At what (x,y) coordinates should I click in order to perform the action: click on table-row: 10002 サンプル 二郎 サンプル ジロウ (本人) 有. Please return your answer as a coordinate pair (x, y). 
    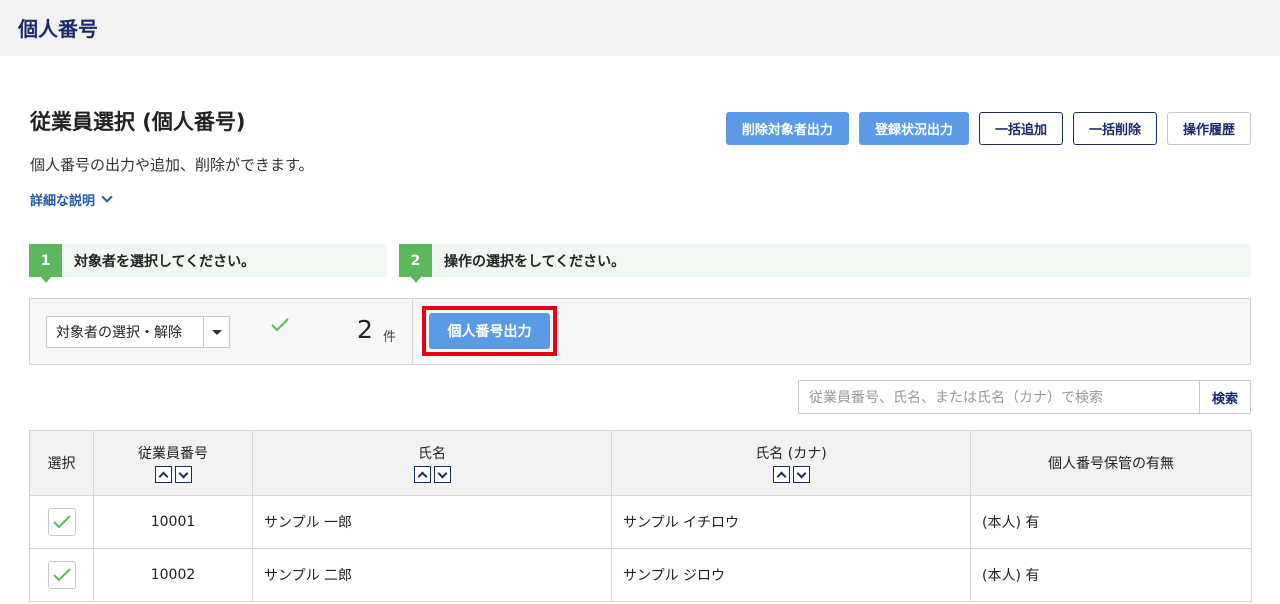
    Looking at the image, I should click on (640, 575).